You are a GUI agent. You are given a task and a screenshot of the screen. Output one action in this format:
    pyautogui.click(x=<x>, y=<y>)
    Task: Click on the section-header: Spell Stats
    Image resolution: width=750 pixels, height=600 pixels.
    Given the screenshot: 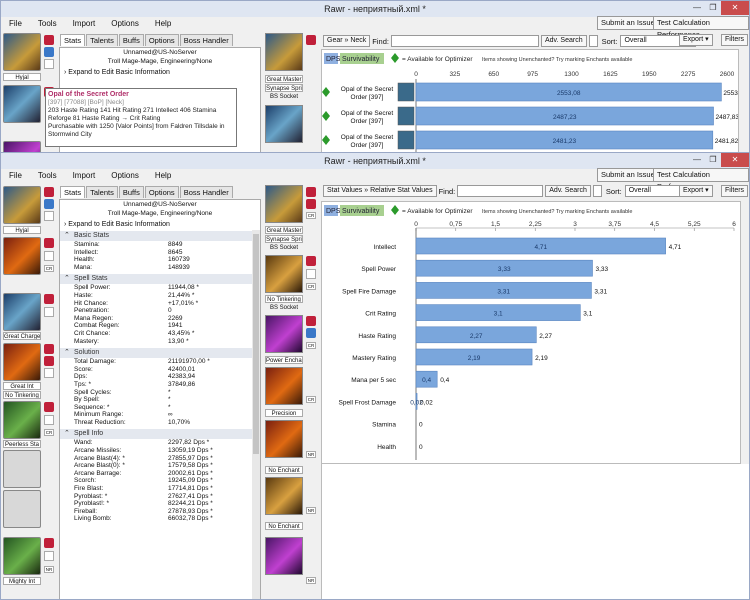 What is the action you would take?
    pyautogui.click(x=160, y=279)
    